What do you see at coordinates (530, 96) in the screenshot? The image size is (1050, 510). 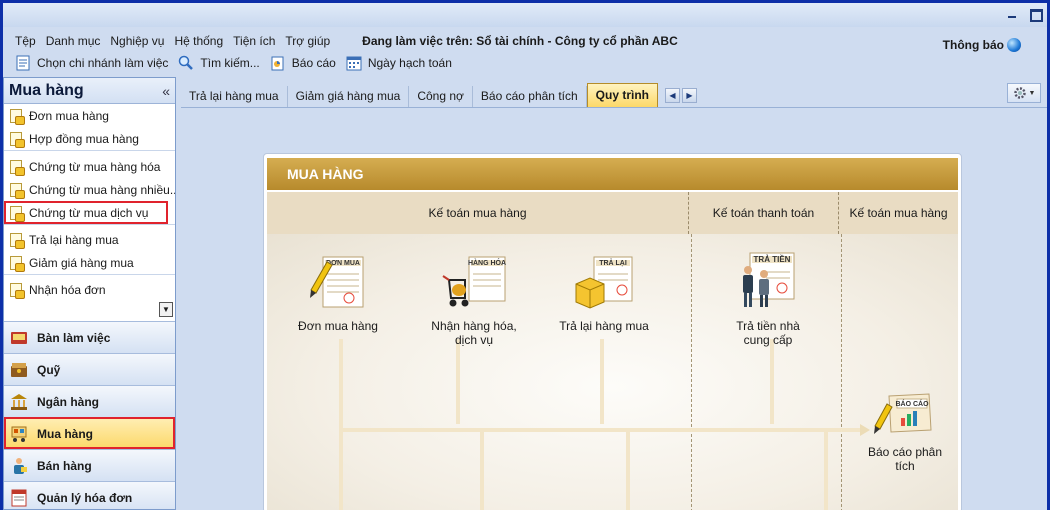 I see `tab-analysis-report: Báo cáo phân tích` at bounding box center [530, 96].